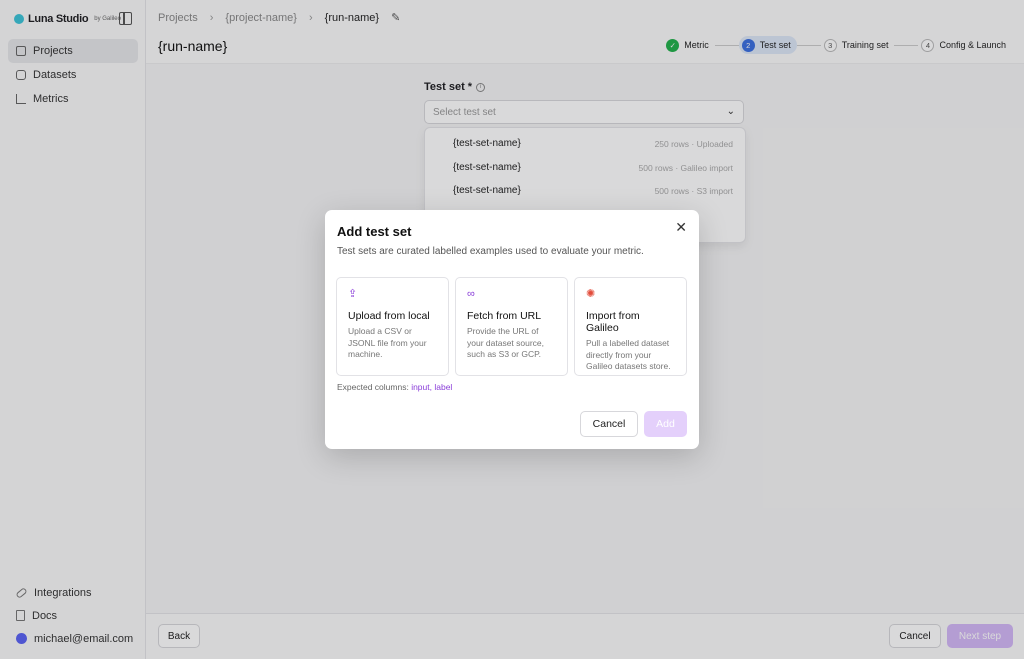 This screenshot has width=1024, height=659. What do you see at coordinates (591, 294) in the screenshot?
I see `galileo-icon: ✺` at bounding box center [591, 294].